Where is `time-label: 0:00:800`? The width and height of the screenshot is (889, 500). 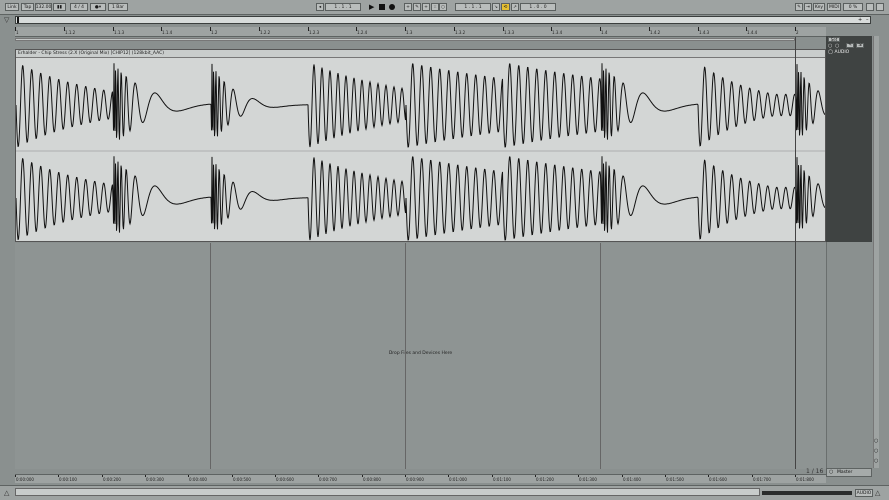
time-label: 0:00:800 is located at coordinates (372, 479).